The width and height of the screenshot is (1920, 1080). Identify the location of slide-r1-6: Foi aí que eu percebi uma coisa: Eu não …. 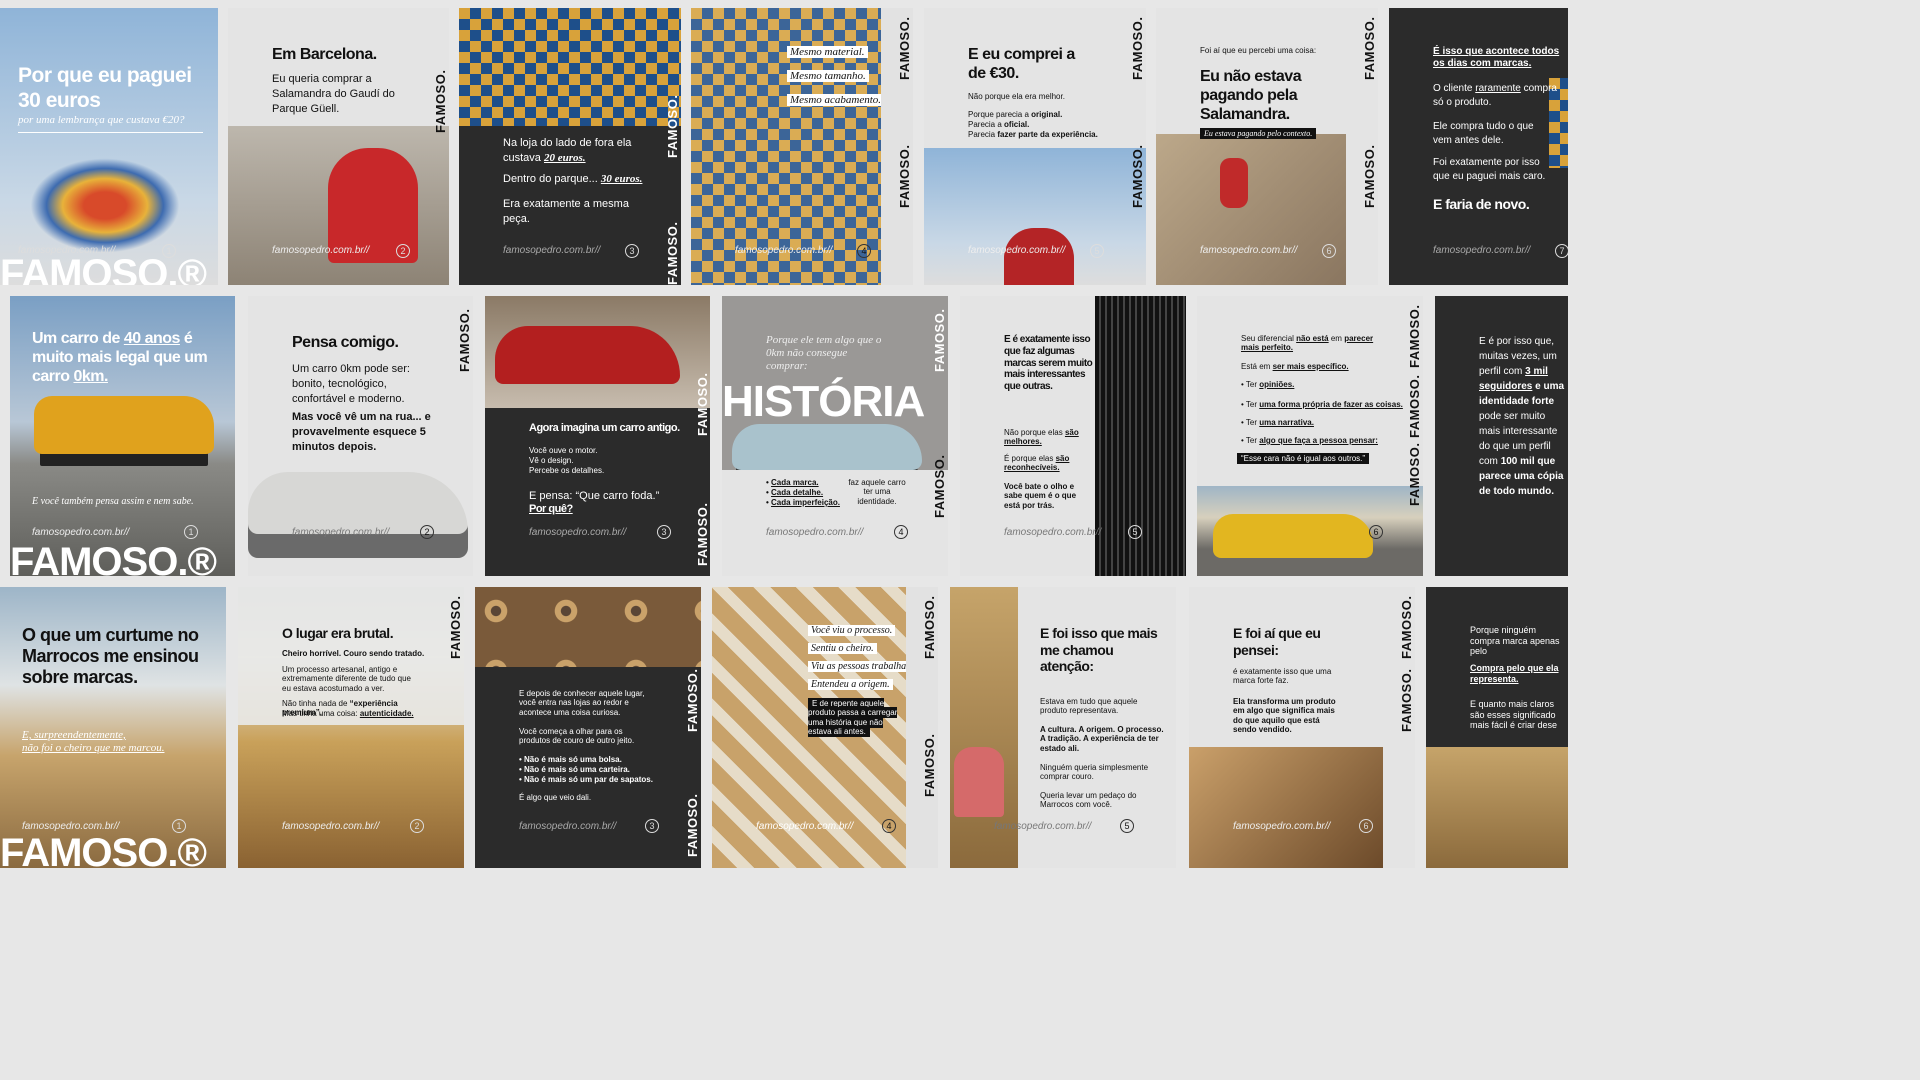
(1267, 146).